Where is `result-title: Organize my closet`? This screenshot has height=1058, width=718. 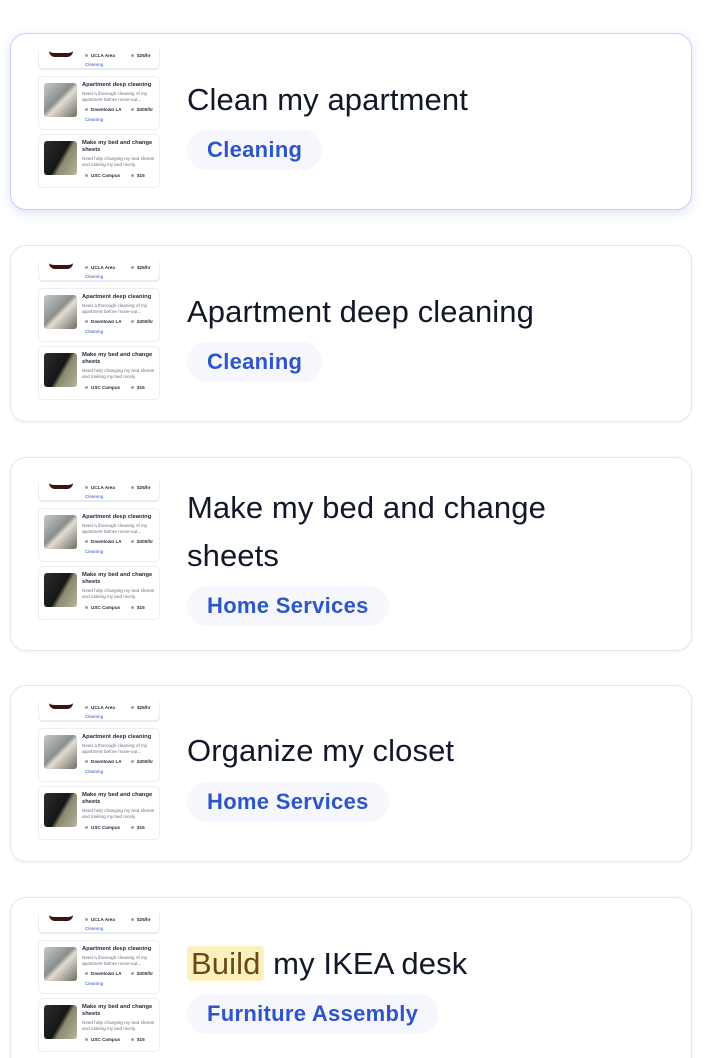
result-title: Organize my closet is located at coordinates (321, 750).